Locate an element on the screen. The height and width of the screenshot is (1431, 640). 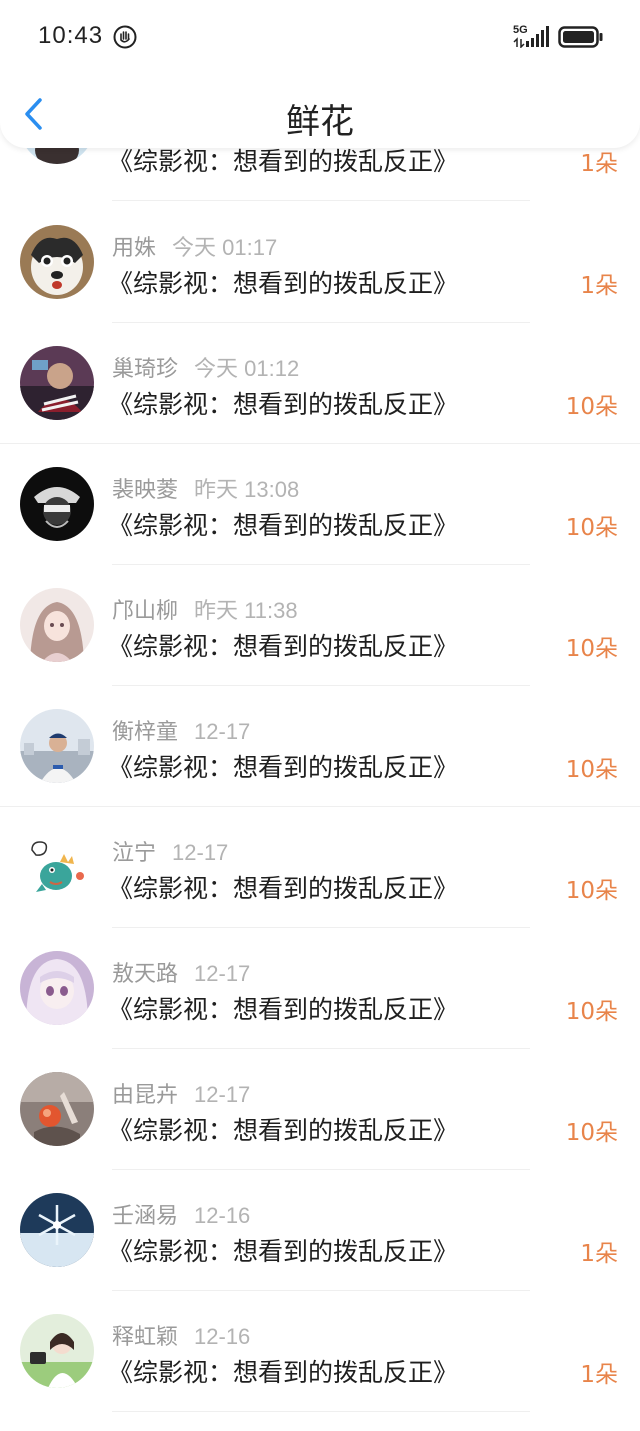
status-bar: 10:43 5G is located at coordinates (320, 38).